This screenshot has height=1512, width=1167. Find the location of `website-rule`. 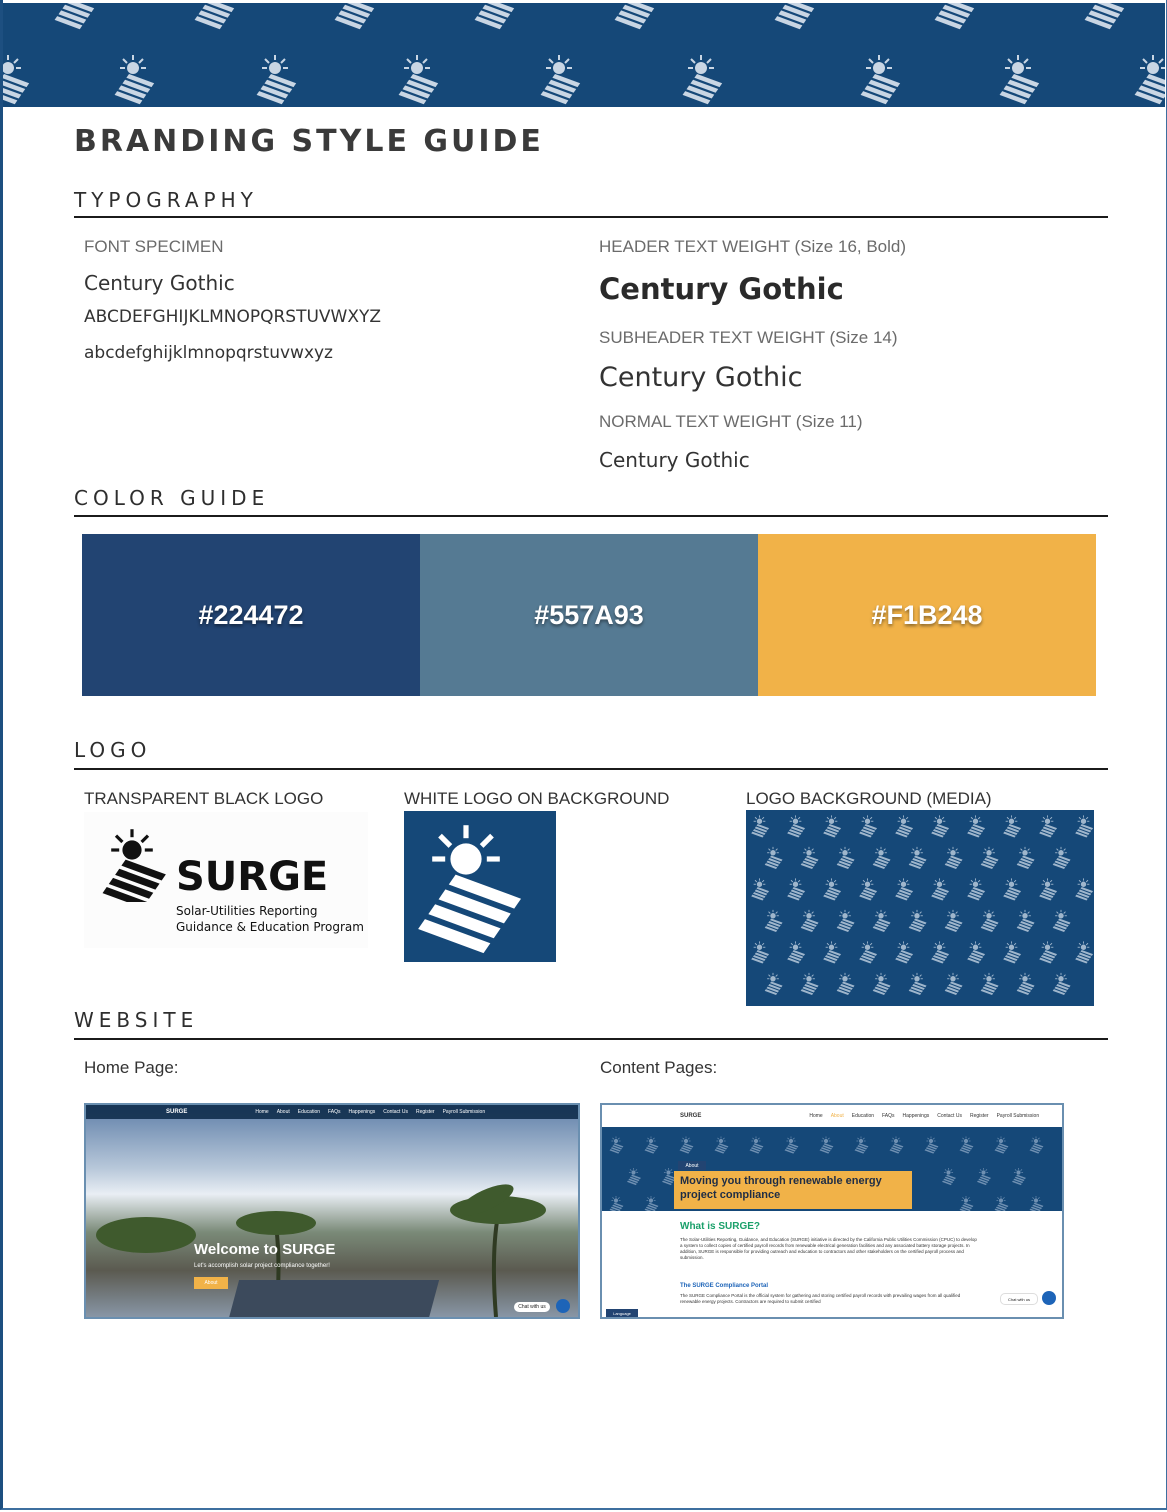

website-rule is located at coordinates (591, 1039).